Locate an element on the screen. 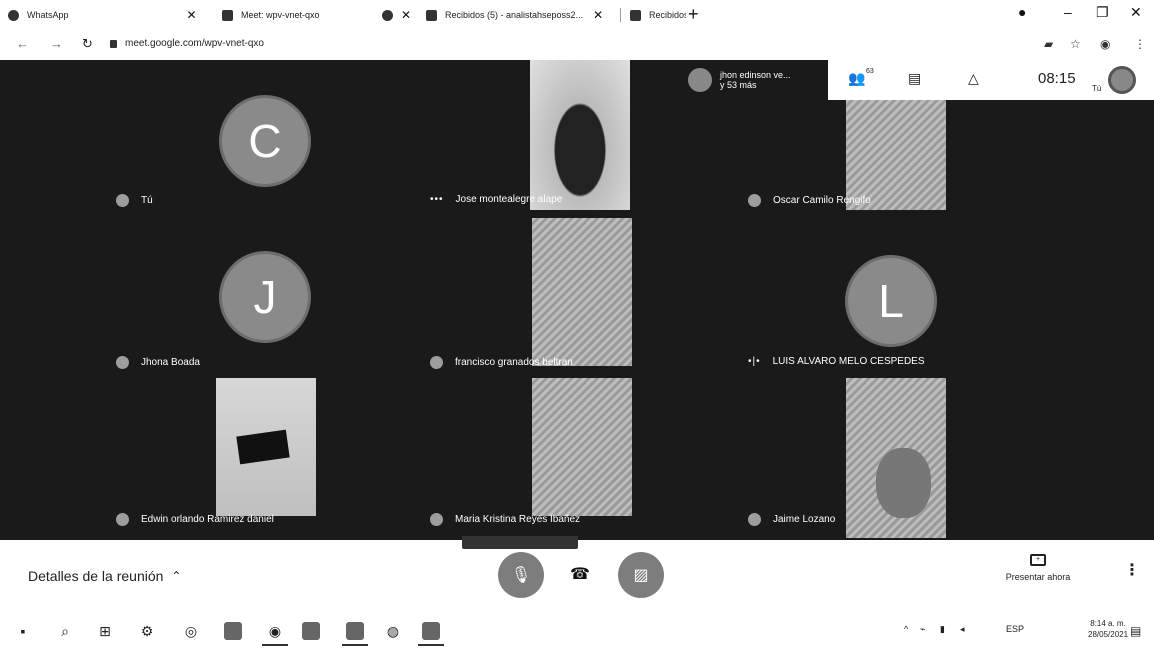  participant-avatar: L is located at coordinates (891, 301).